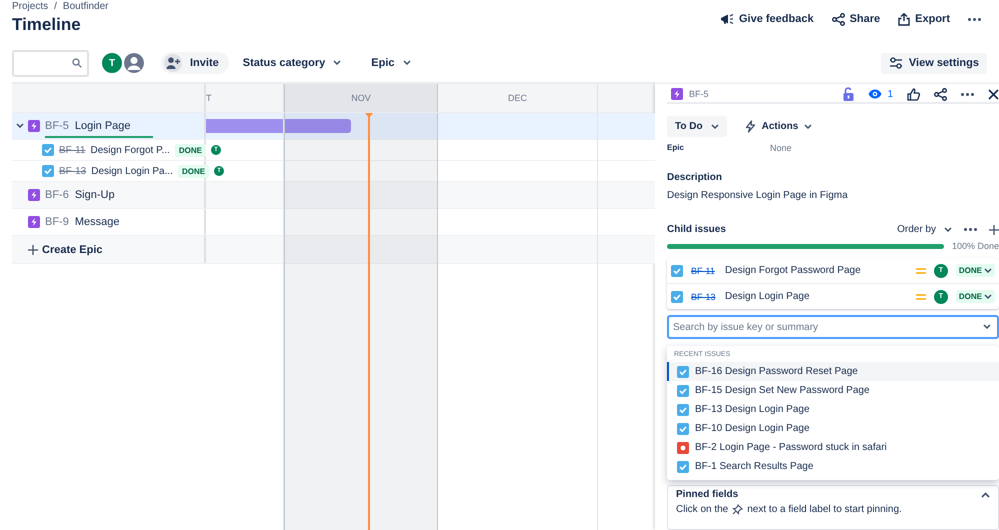  What do you see at coordinates (57, 126) in the screenshot?
I see `issue-key: BF-5` at bounding box center [57, 126].